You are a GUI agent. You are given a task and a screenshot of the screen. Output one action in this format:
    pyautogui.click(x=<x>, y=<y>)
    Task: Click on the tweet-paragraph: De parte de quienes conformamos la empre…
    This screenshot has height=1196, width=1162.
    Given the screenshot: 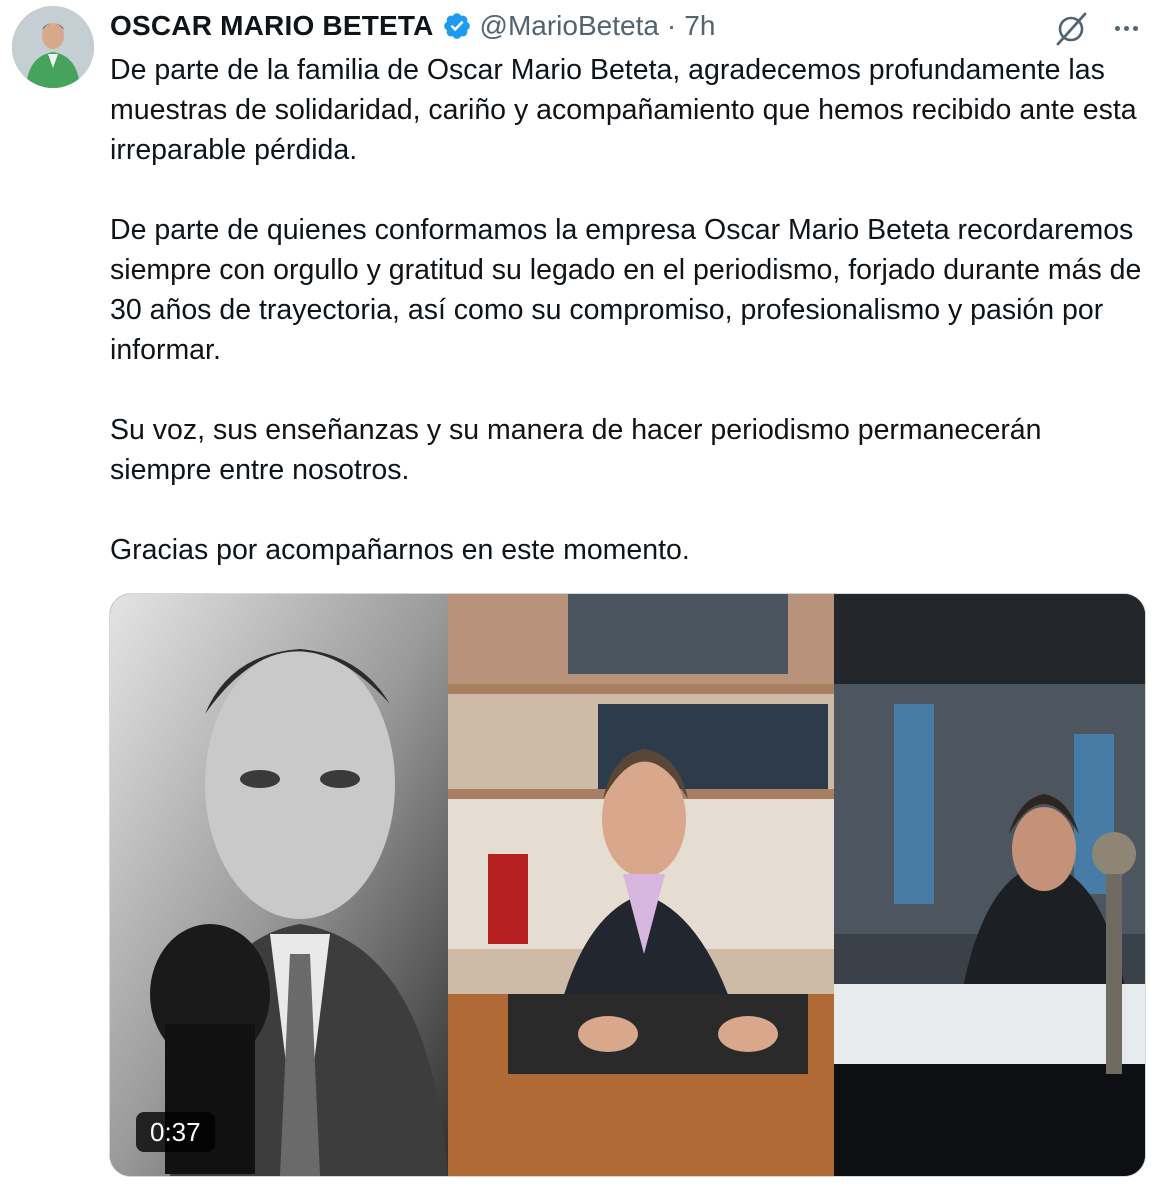 What is the action you would take?
    pyautogui.click(x=626, y=290)
    